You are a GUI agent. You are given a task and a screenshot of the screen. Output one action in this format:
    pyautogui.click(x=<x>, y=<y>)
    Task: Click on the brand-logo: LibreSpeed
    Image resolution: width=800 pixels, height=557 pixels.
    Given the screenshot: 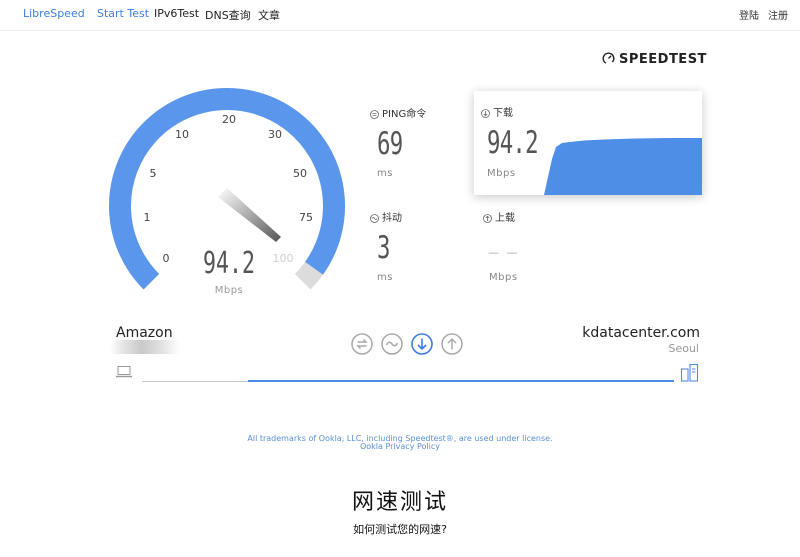 What is the action you would take?
    pyautogui.click(x=54, y=13)
    